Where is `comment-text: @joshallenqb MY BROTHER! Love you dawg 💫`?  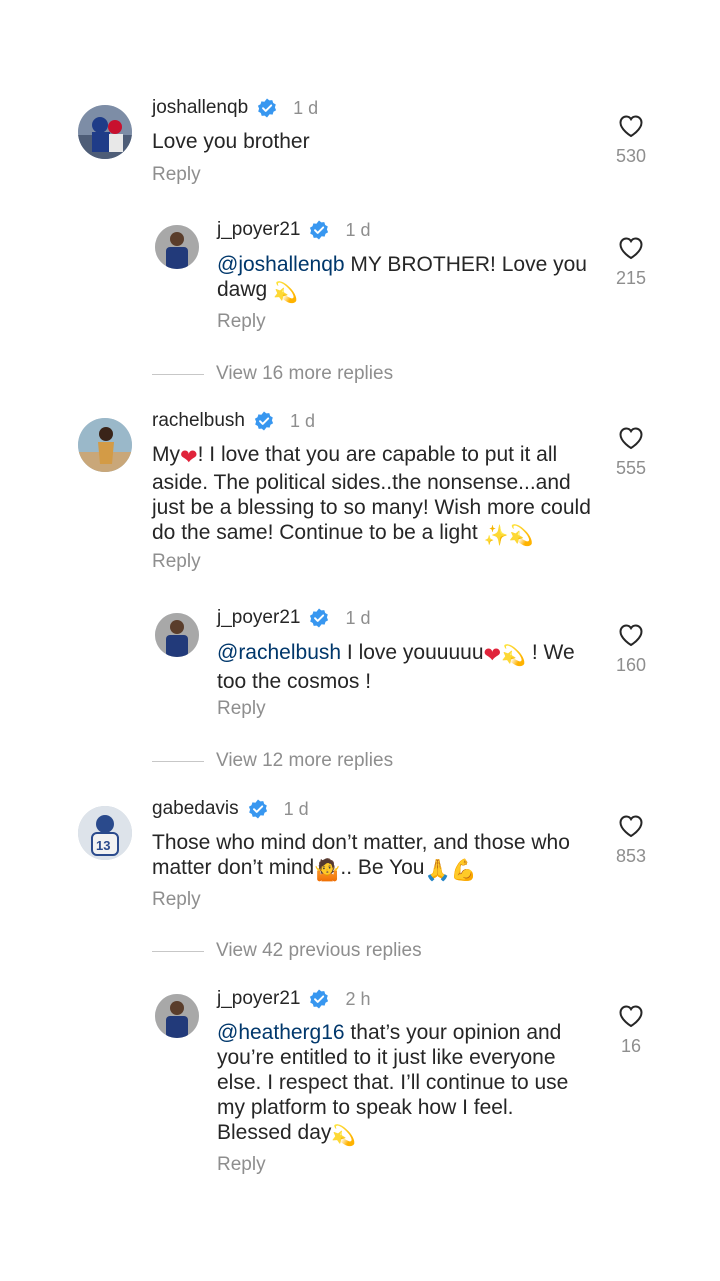
comment-text: @joshallenqb MY BROTHER! Love you dawg 💫 is located at coordinates (402, 278).